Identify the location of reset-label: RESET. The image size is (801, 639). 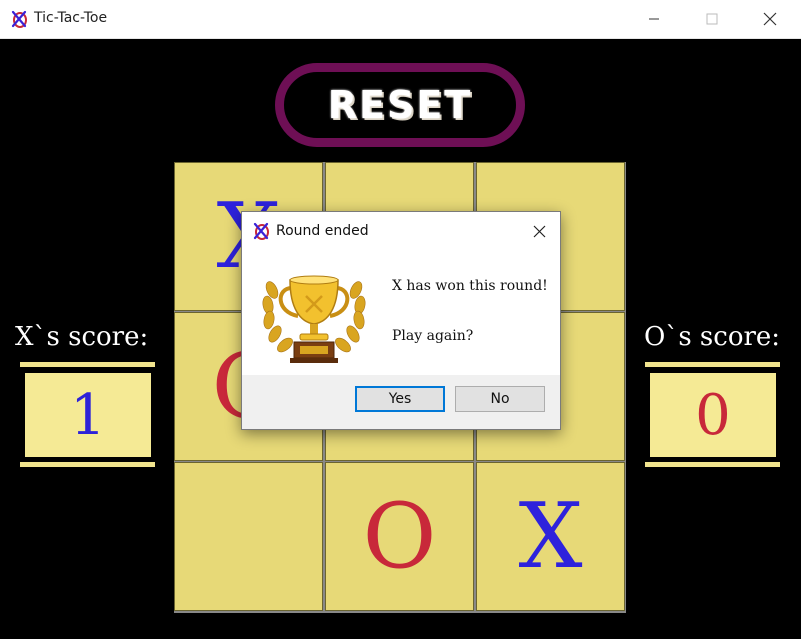
(400, 105).